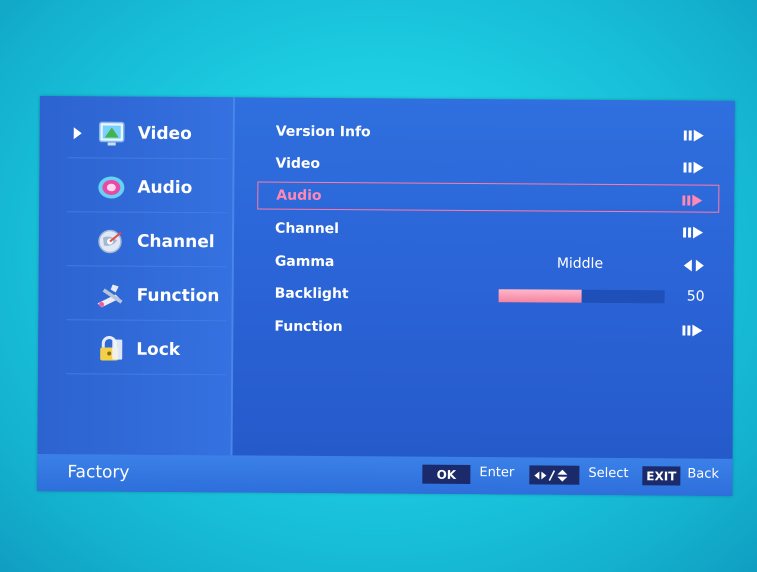 This screenshot has width=757, height=572. Describe the element at coordinates (540, 296) in the screenshot. I see `backlight-slider-fill` at that location.